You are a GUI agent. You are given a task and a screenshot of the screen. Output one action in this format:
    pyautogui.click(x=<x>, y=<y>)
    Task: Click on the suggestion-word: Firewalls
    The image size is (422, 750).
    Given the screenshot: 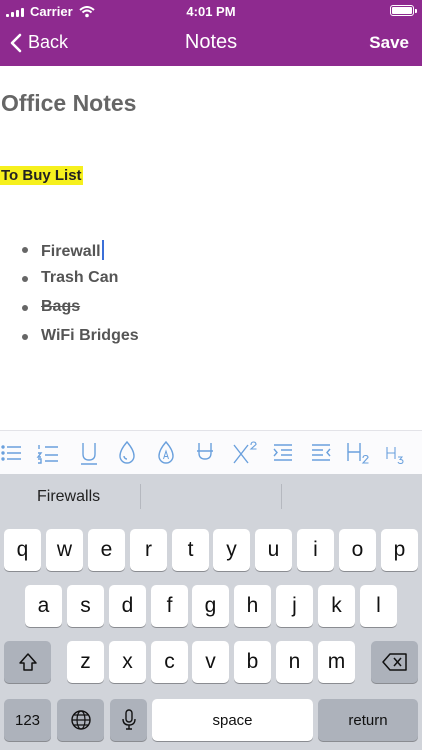 What is the action you would take?
    pyautogui.click(x=68, y=497)
    